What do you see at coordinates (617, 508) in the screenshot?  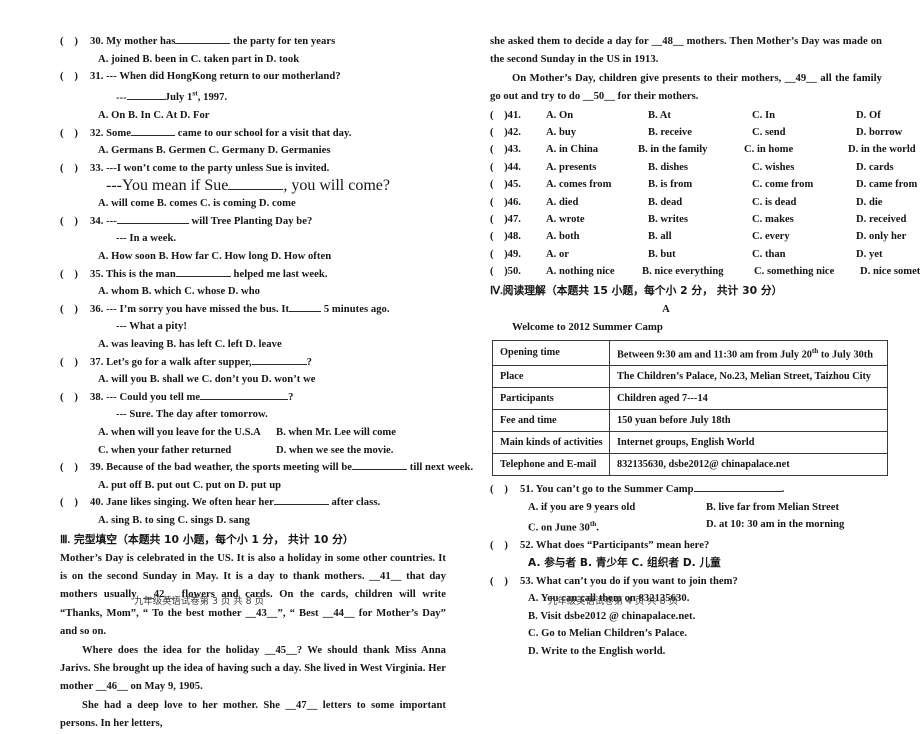 I see `option-a: A. if you are 9 years old` at bounding box center [617, 508].